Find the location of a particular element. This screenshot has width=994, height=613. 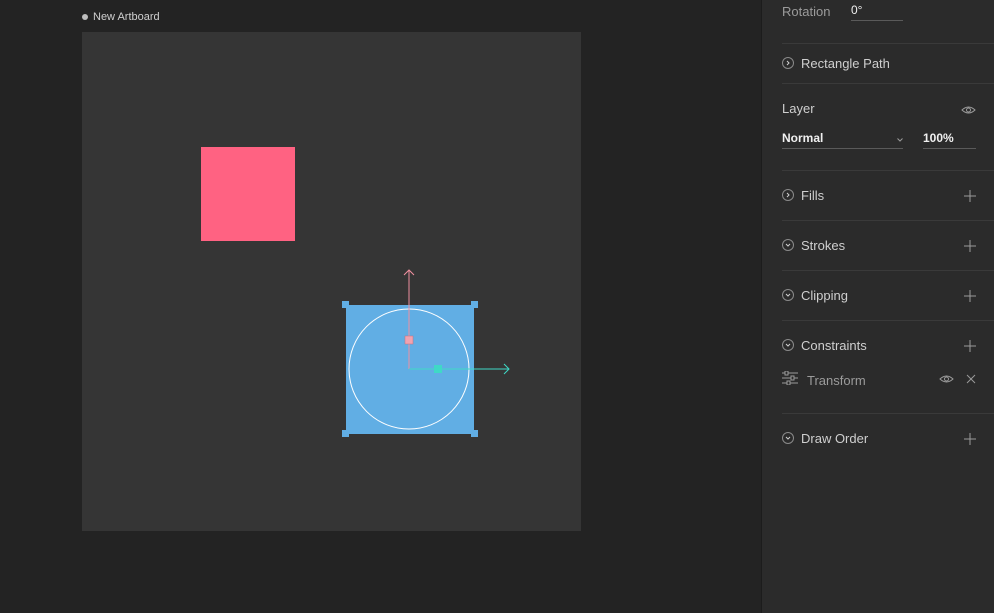

constraint-transform-label: Transform is located at coordinates (836, 380).